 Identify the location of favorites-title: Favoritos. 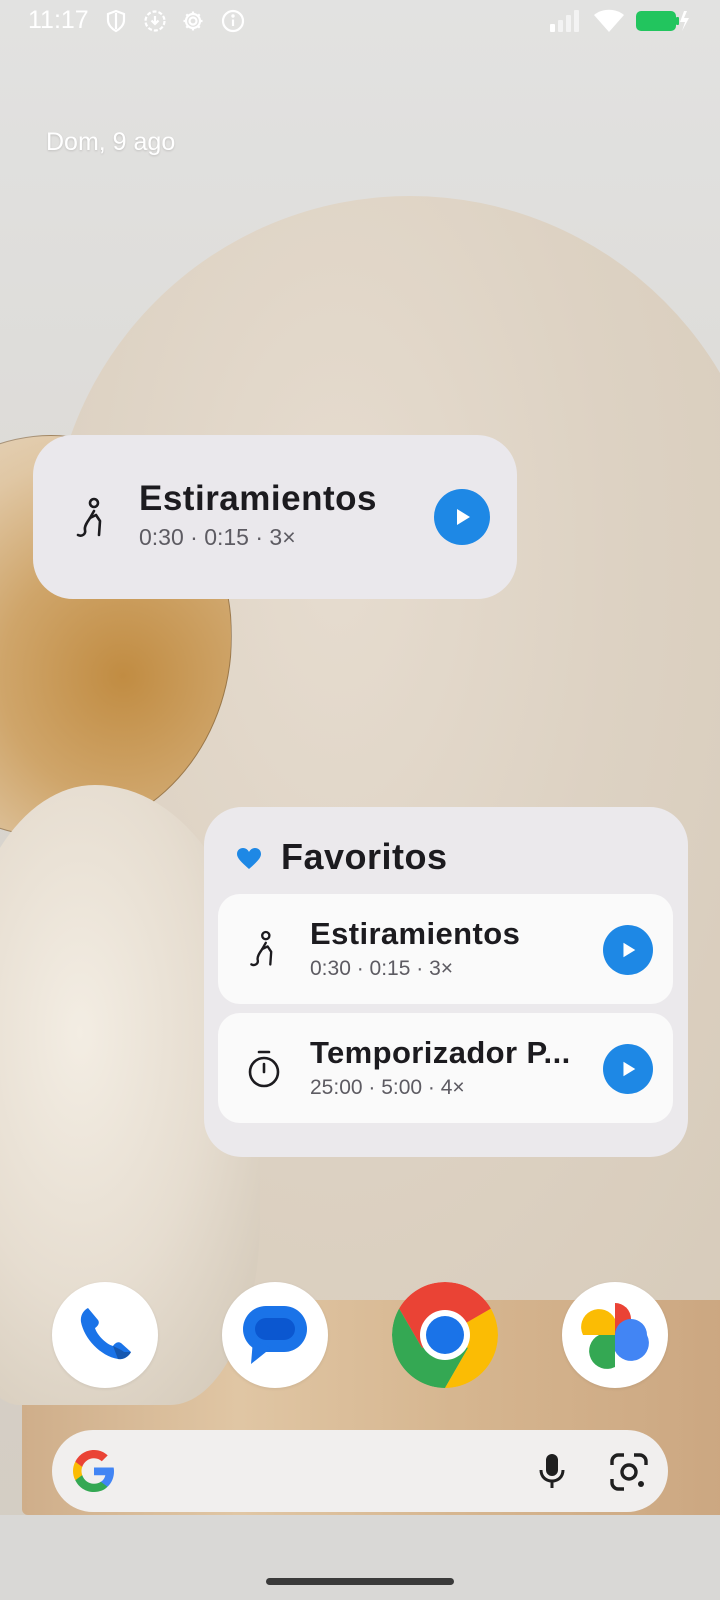
(364, 856).